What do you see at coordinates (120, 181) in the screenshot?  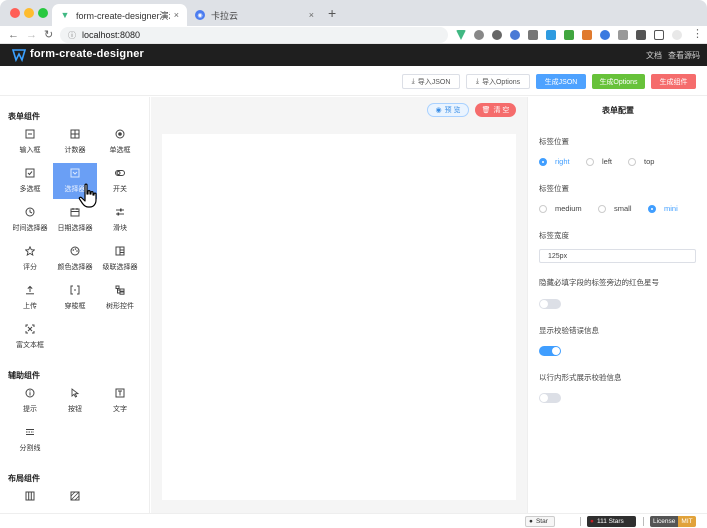 I see `component-switch: 开关` at bounding box center [120, 181].